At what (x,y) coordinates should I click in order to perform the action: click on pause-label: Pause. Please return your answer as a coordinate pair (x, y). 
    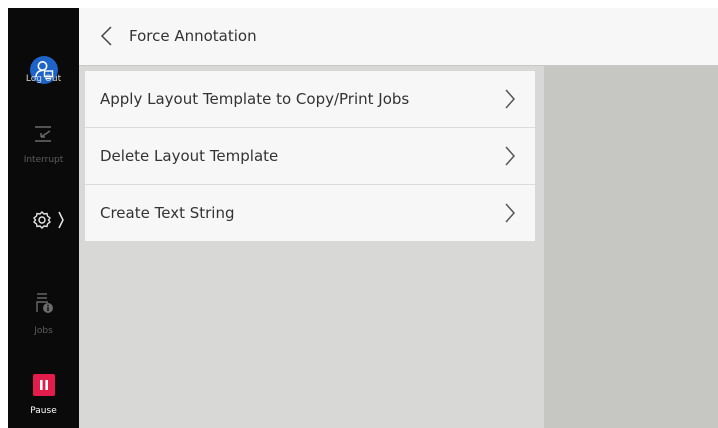
    Looking at the image, I should click on (43, 411).